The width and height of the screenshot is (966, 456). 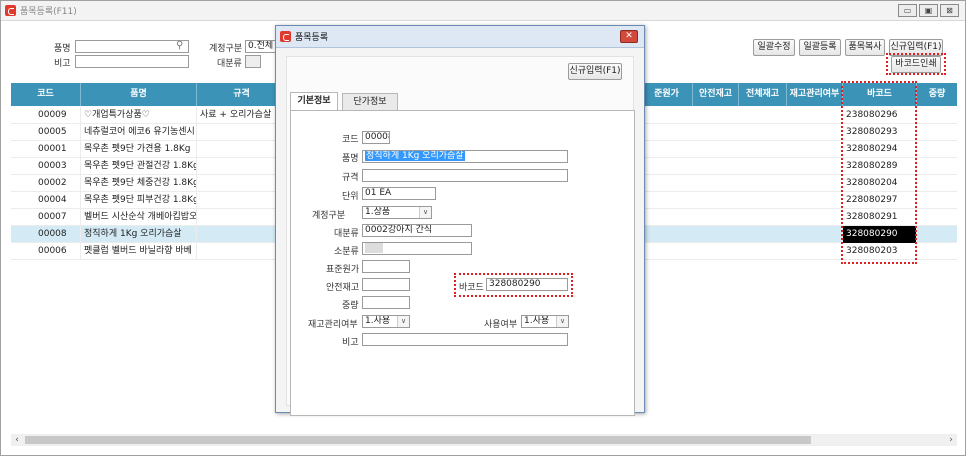 I want to click on code-label: 코드, so click(x=350, y=140).